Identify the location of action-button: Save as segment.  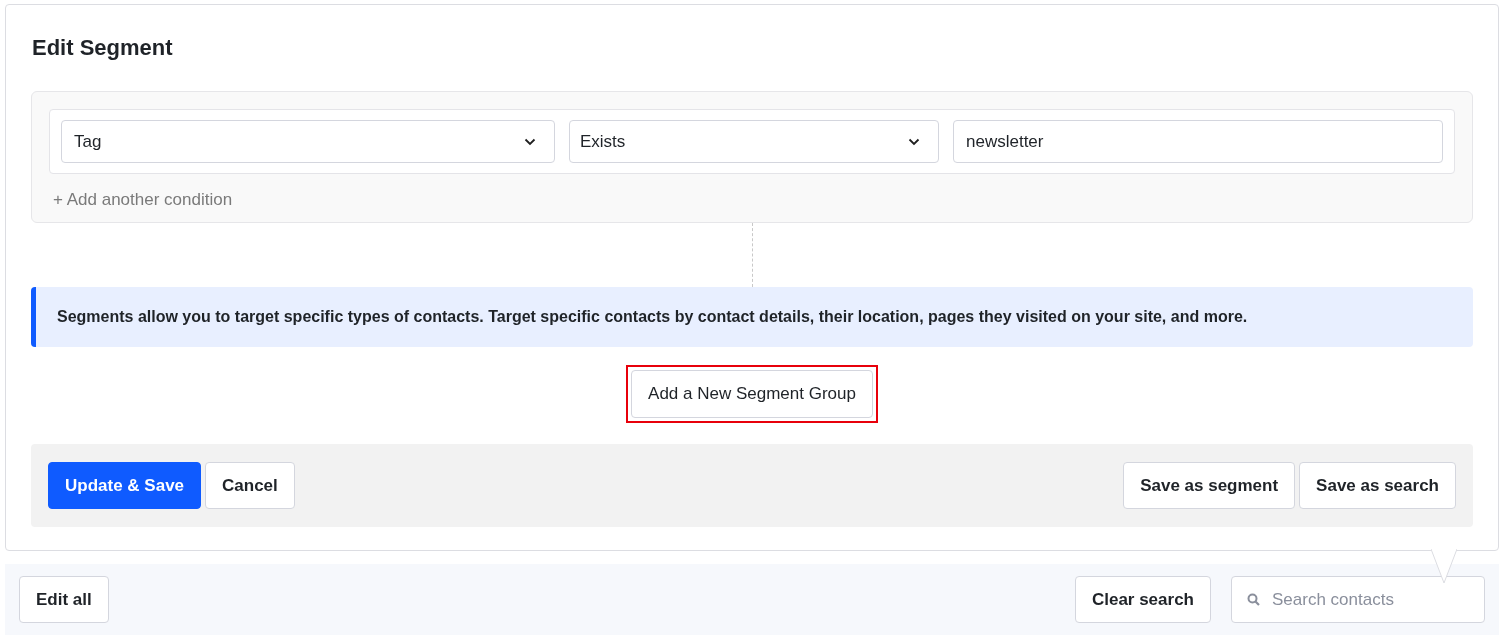
(1209, 485).